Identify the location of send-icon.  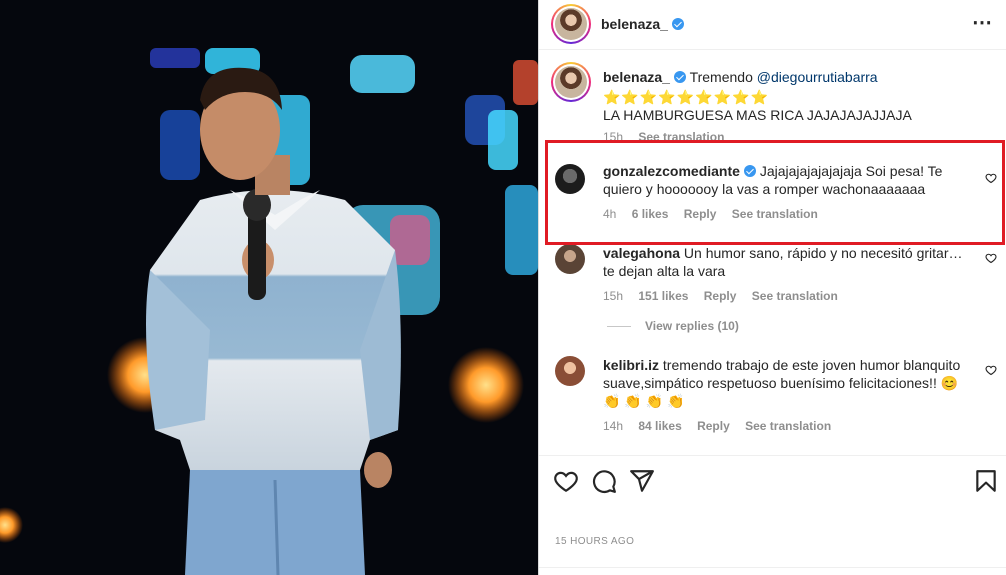
(642, 481).